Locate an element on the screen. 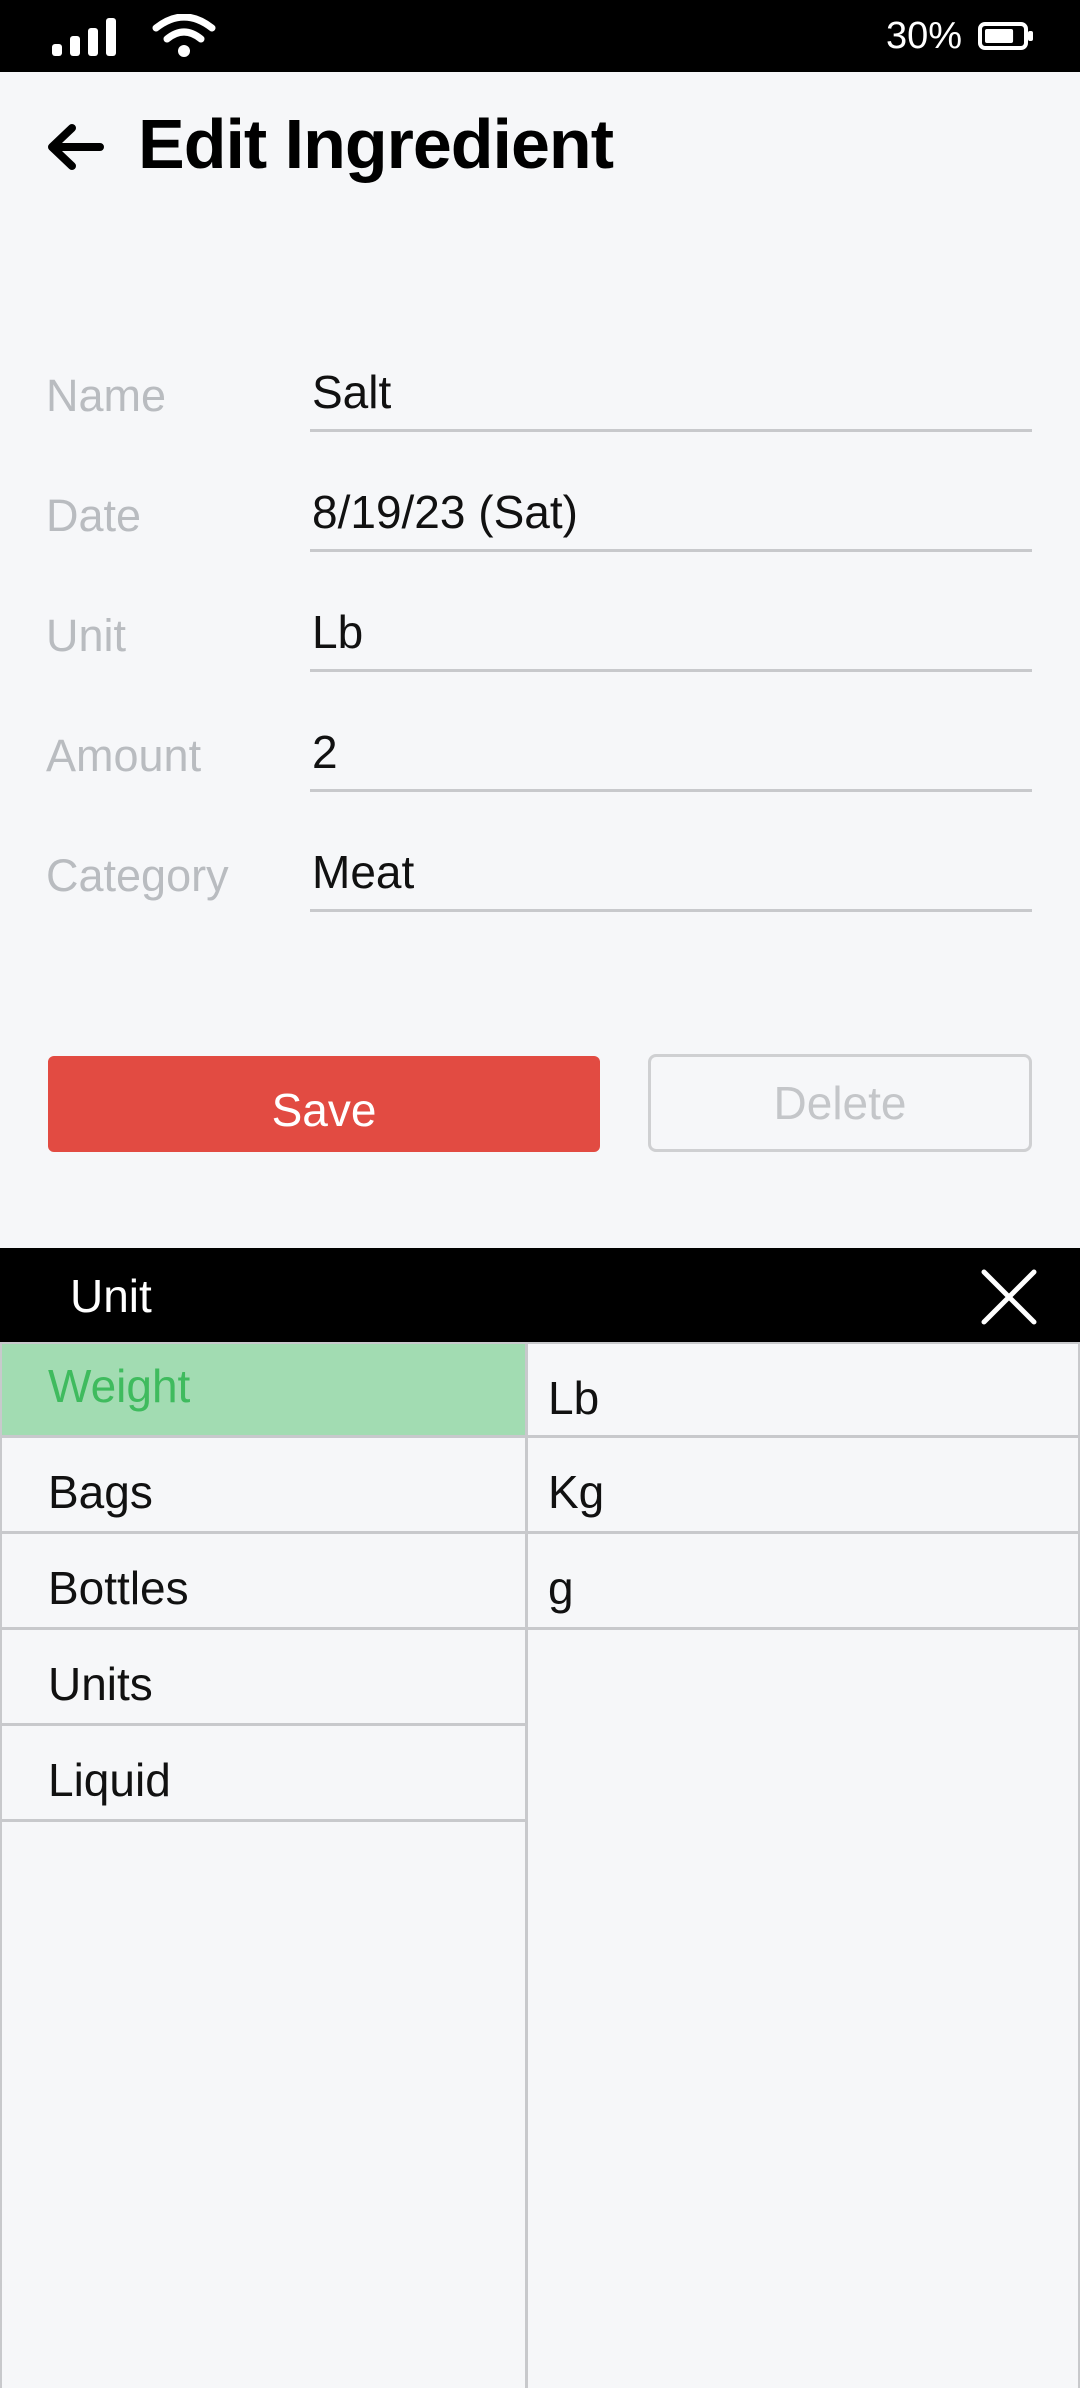 The height and width of the screenshot is (2388, 1080). wifi-icon is located at coordinates (184, 35).